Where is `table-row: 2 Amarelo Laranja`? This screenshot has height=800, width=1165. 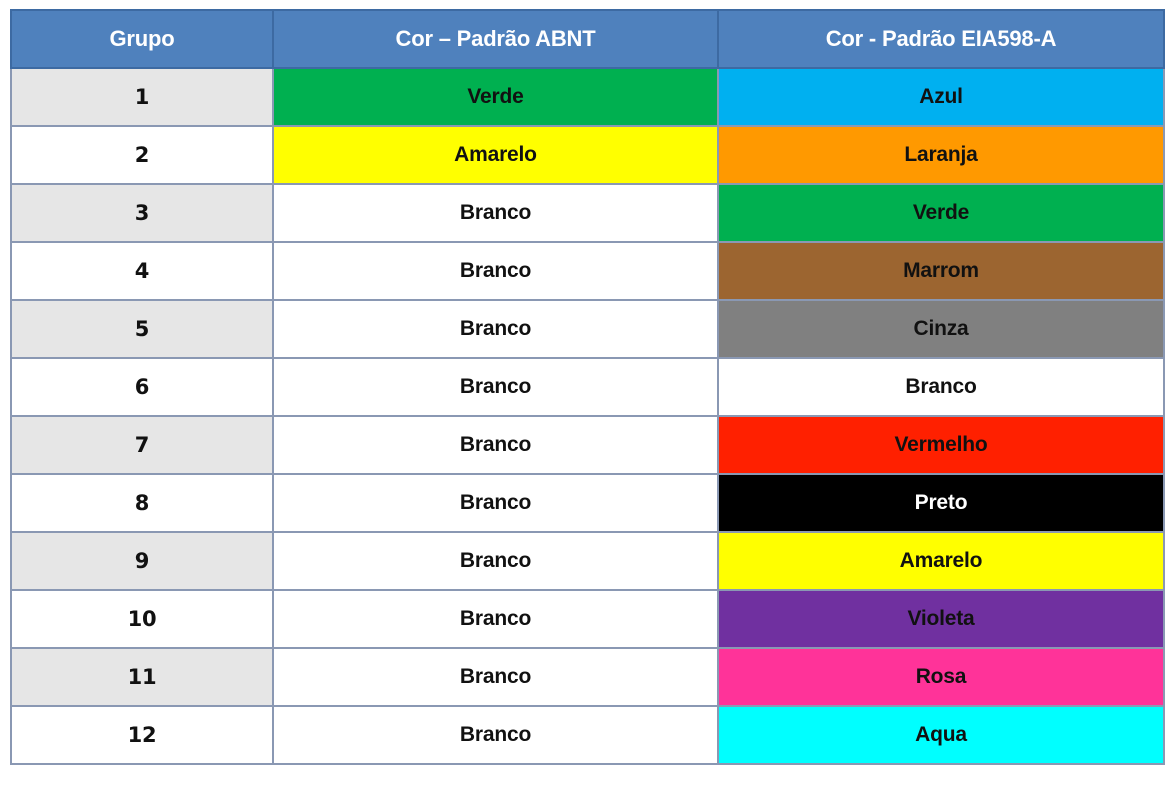 table-row: 2 Amarelo Laranja is located at coordinates (587, 155).